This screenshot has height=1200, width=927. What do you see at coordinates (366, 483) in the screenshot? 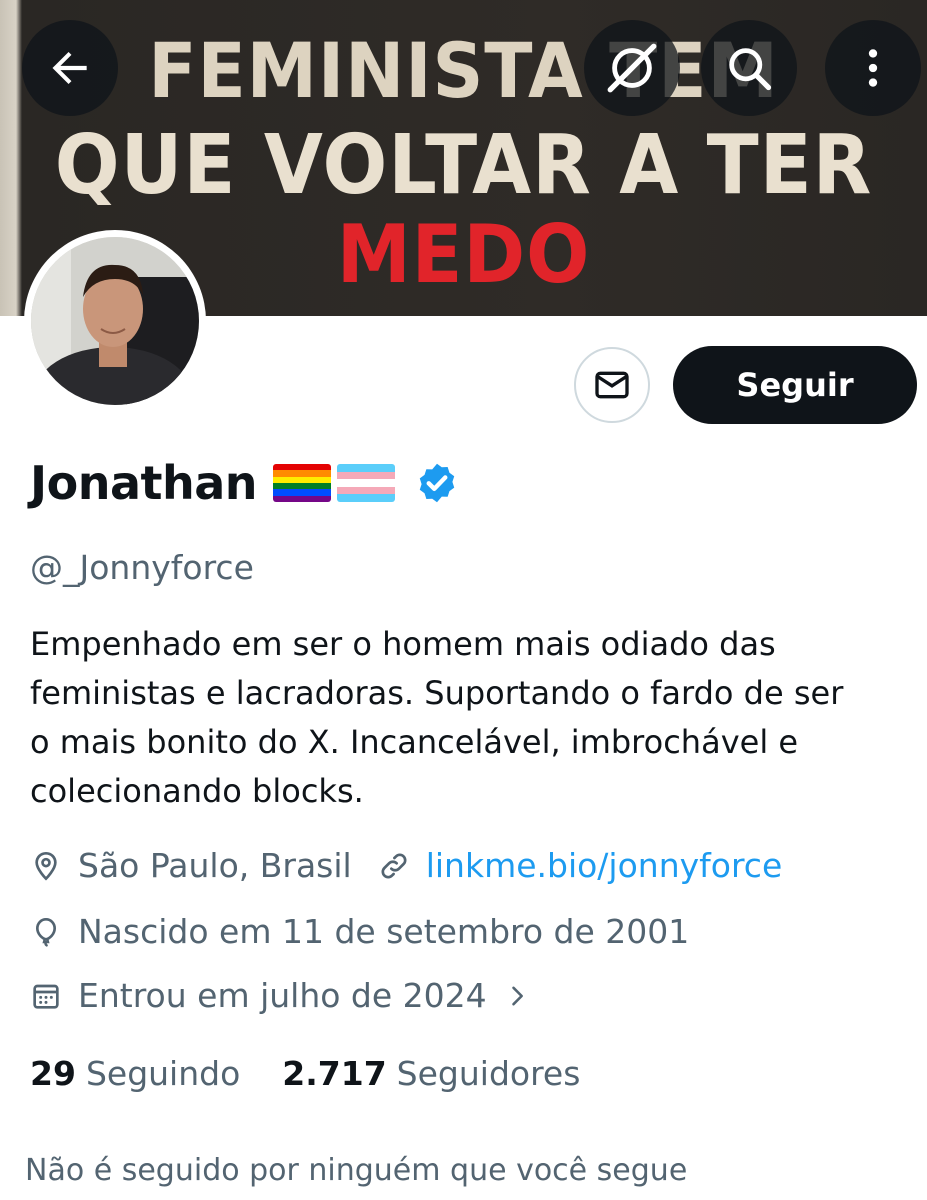
I see `transgender-flag-icon` at bounding box center [366, 483].